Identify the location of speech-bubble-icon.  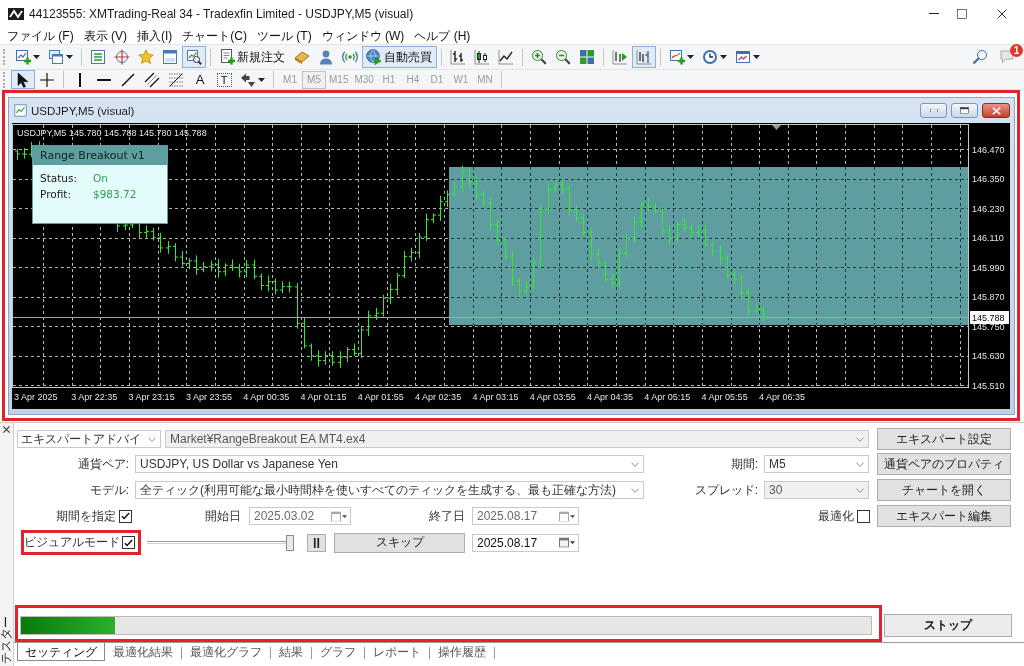
(1008, 57).